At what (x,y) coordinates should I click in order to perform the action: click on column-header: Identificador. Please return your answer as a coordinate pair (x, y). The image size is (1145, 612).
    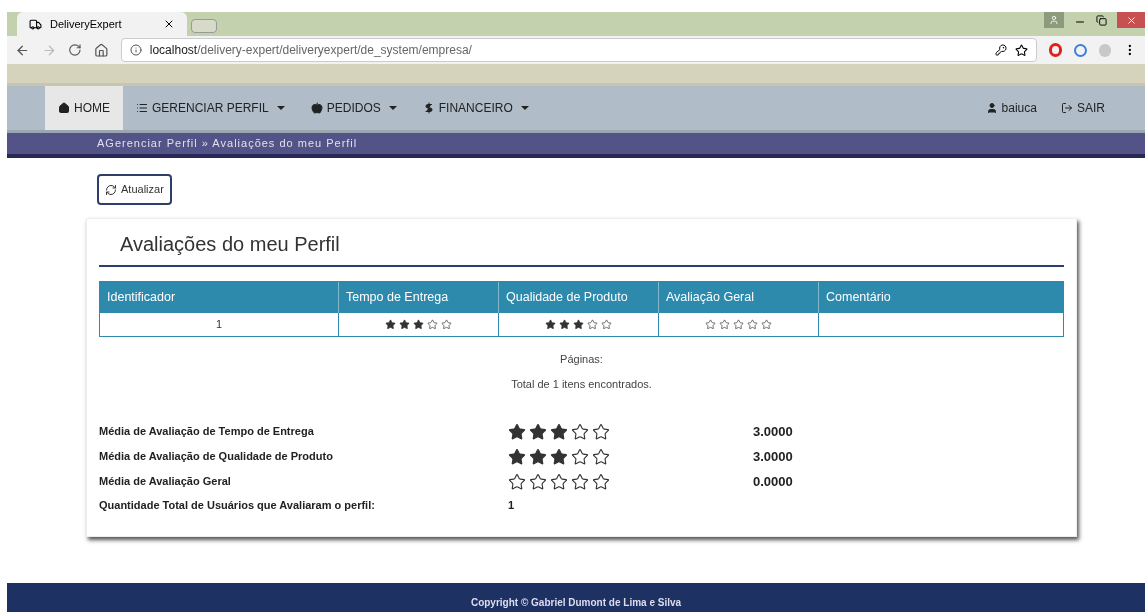
    Looking at the image, I should click on (141, 298).